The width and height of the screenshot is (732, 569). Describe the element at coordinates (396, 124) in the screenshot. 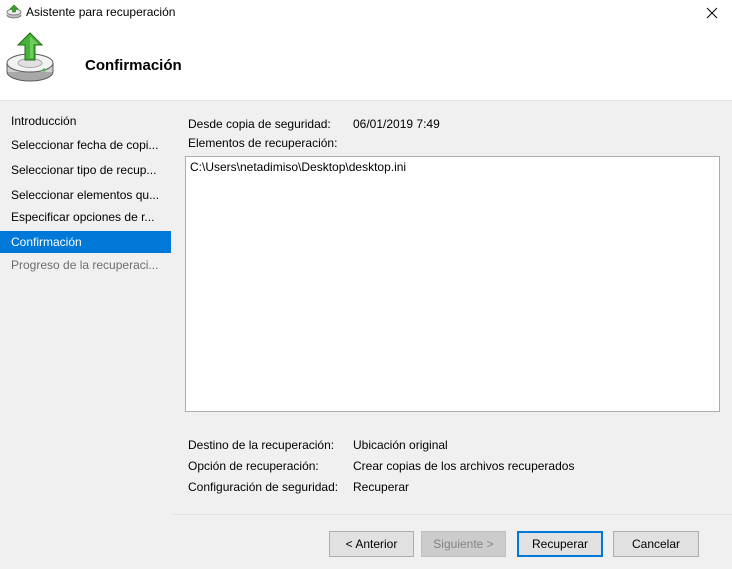

I see `backup-value: 06/01/2019 7:49` at that location.